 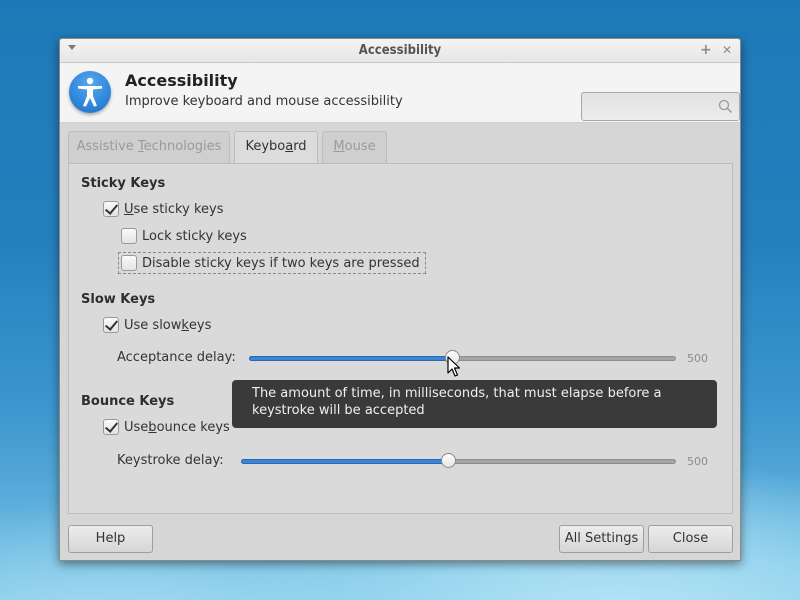 I want to click on search-input, so click(x=648, y=106).